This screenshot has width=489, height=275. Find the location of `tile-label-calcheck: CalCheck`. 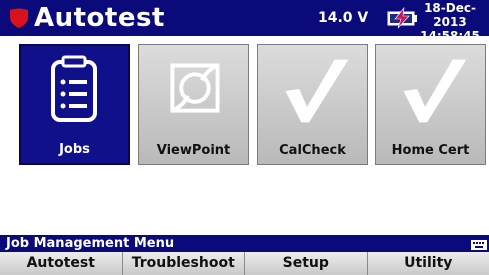

tile-label-calcheck: CalCheck is located at coordinates (312, 150).